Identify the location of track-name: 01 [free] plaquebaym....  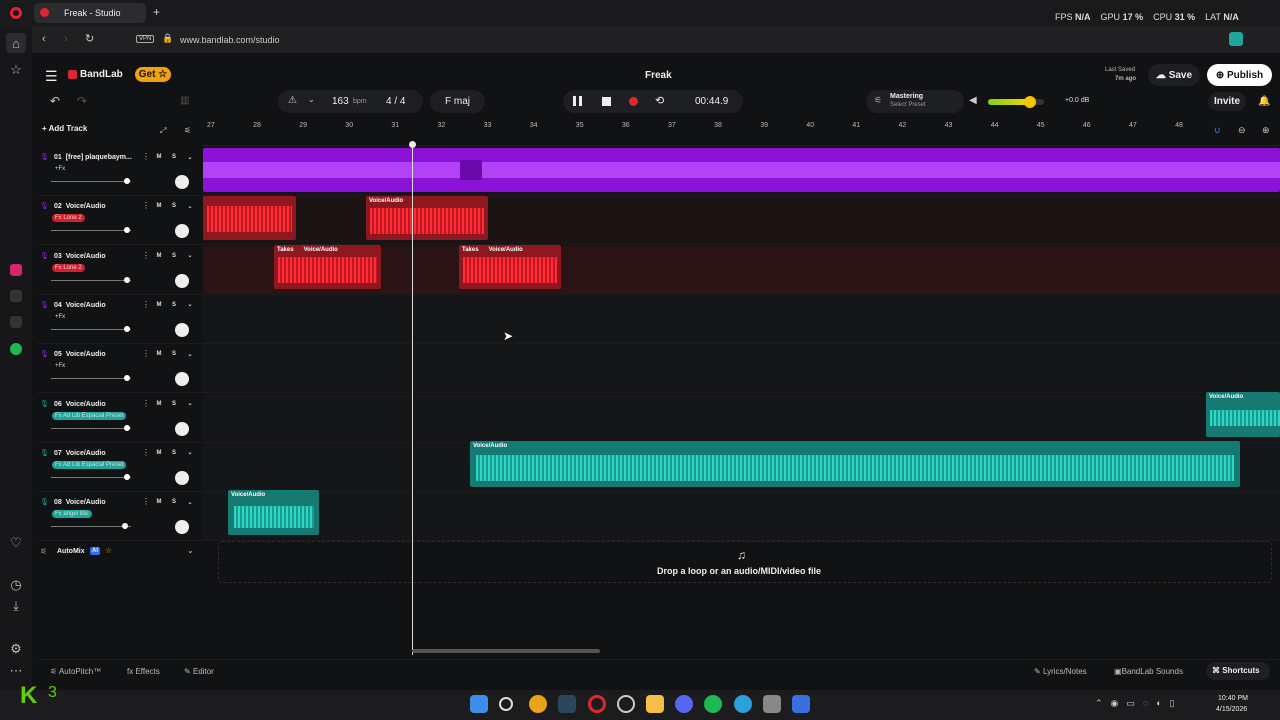
(93, 157).